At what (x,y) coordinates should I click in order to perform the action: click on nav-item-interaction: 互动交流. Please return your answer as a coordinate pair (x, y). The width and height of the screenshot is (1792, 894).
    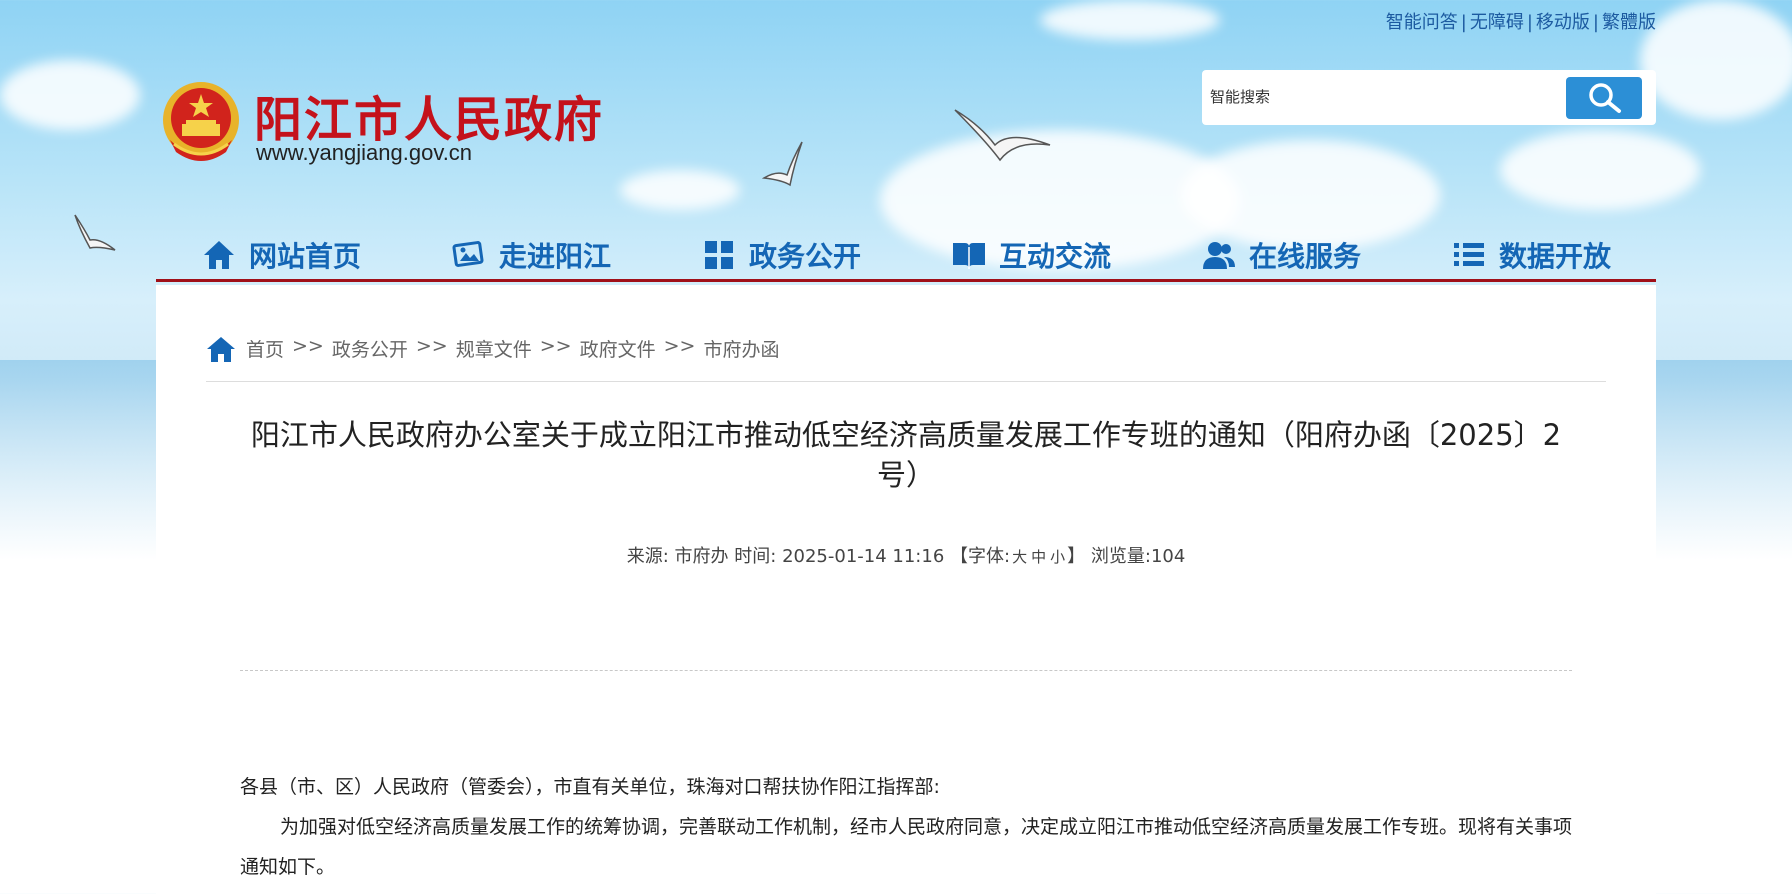
    Looking at the image, I should click on (1031, 254).